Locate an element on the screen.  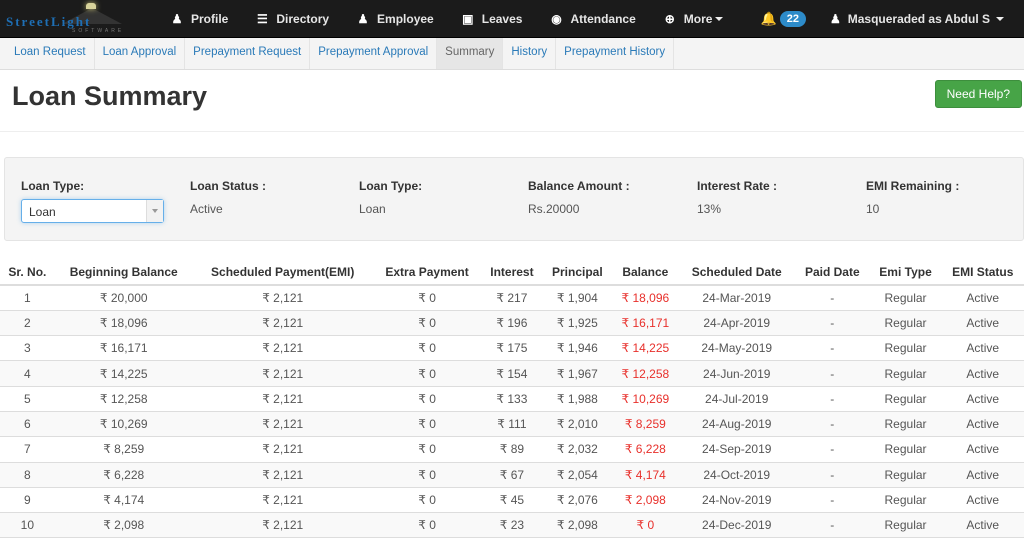
nav-label: Directory is located at coordinates (303, 18).